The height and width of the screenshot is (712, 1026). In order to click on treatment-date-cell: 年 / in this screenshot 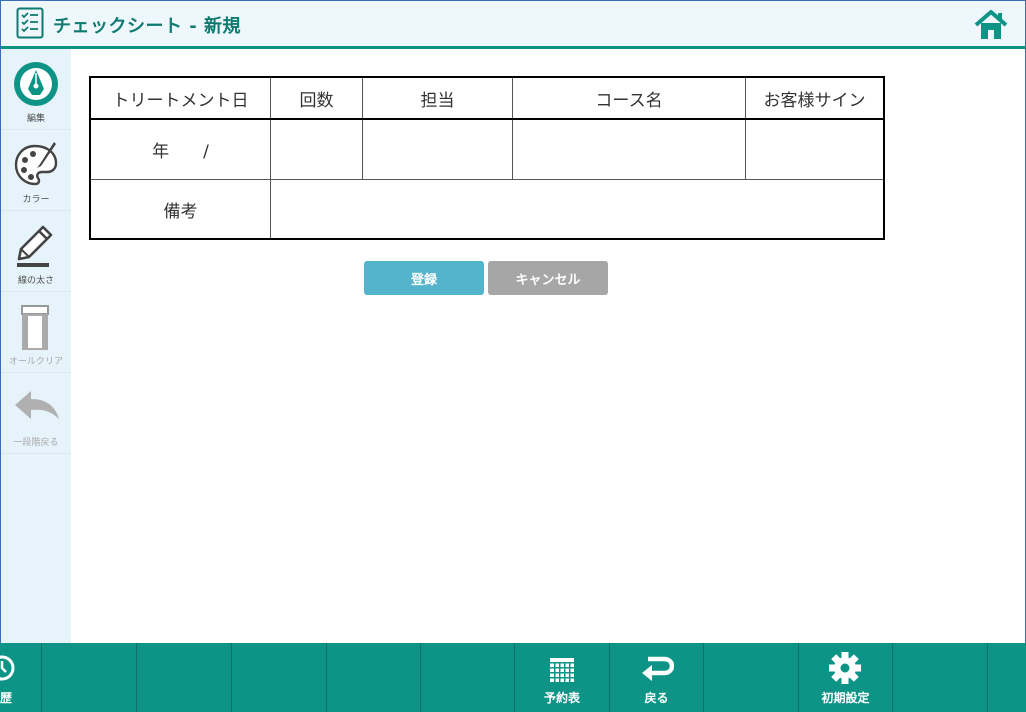, I will do `click(180, 149)`.